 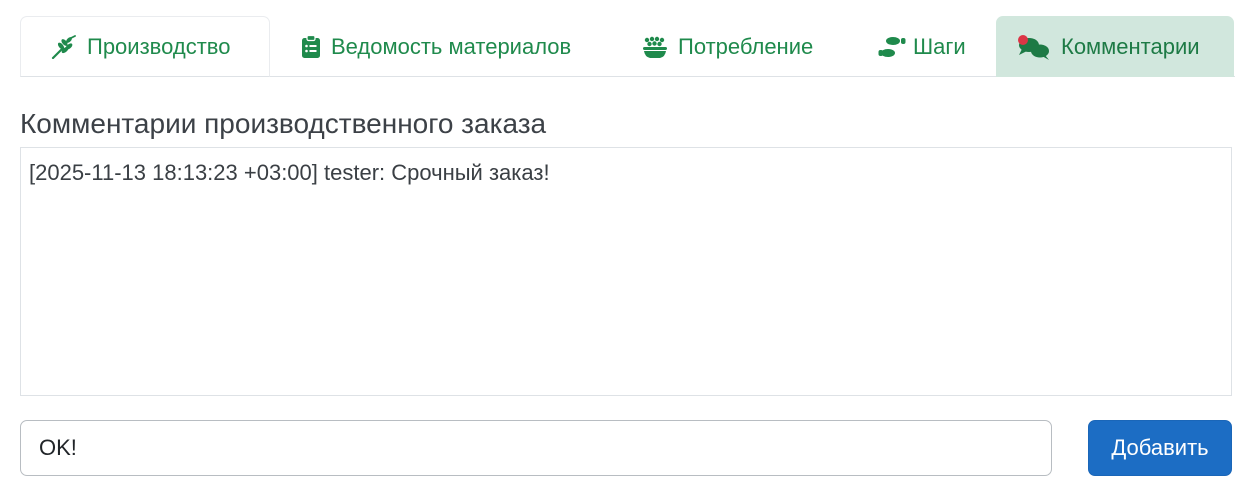 I want to click on comments-icon, so click(x=1034, y=47).